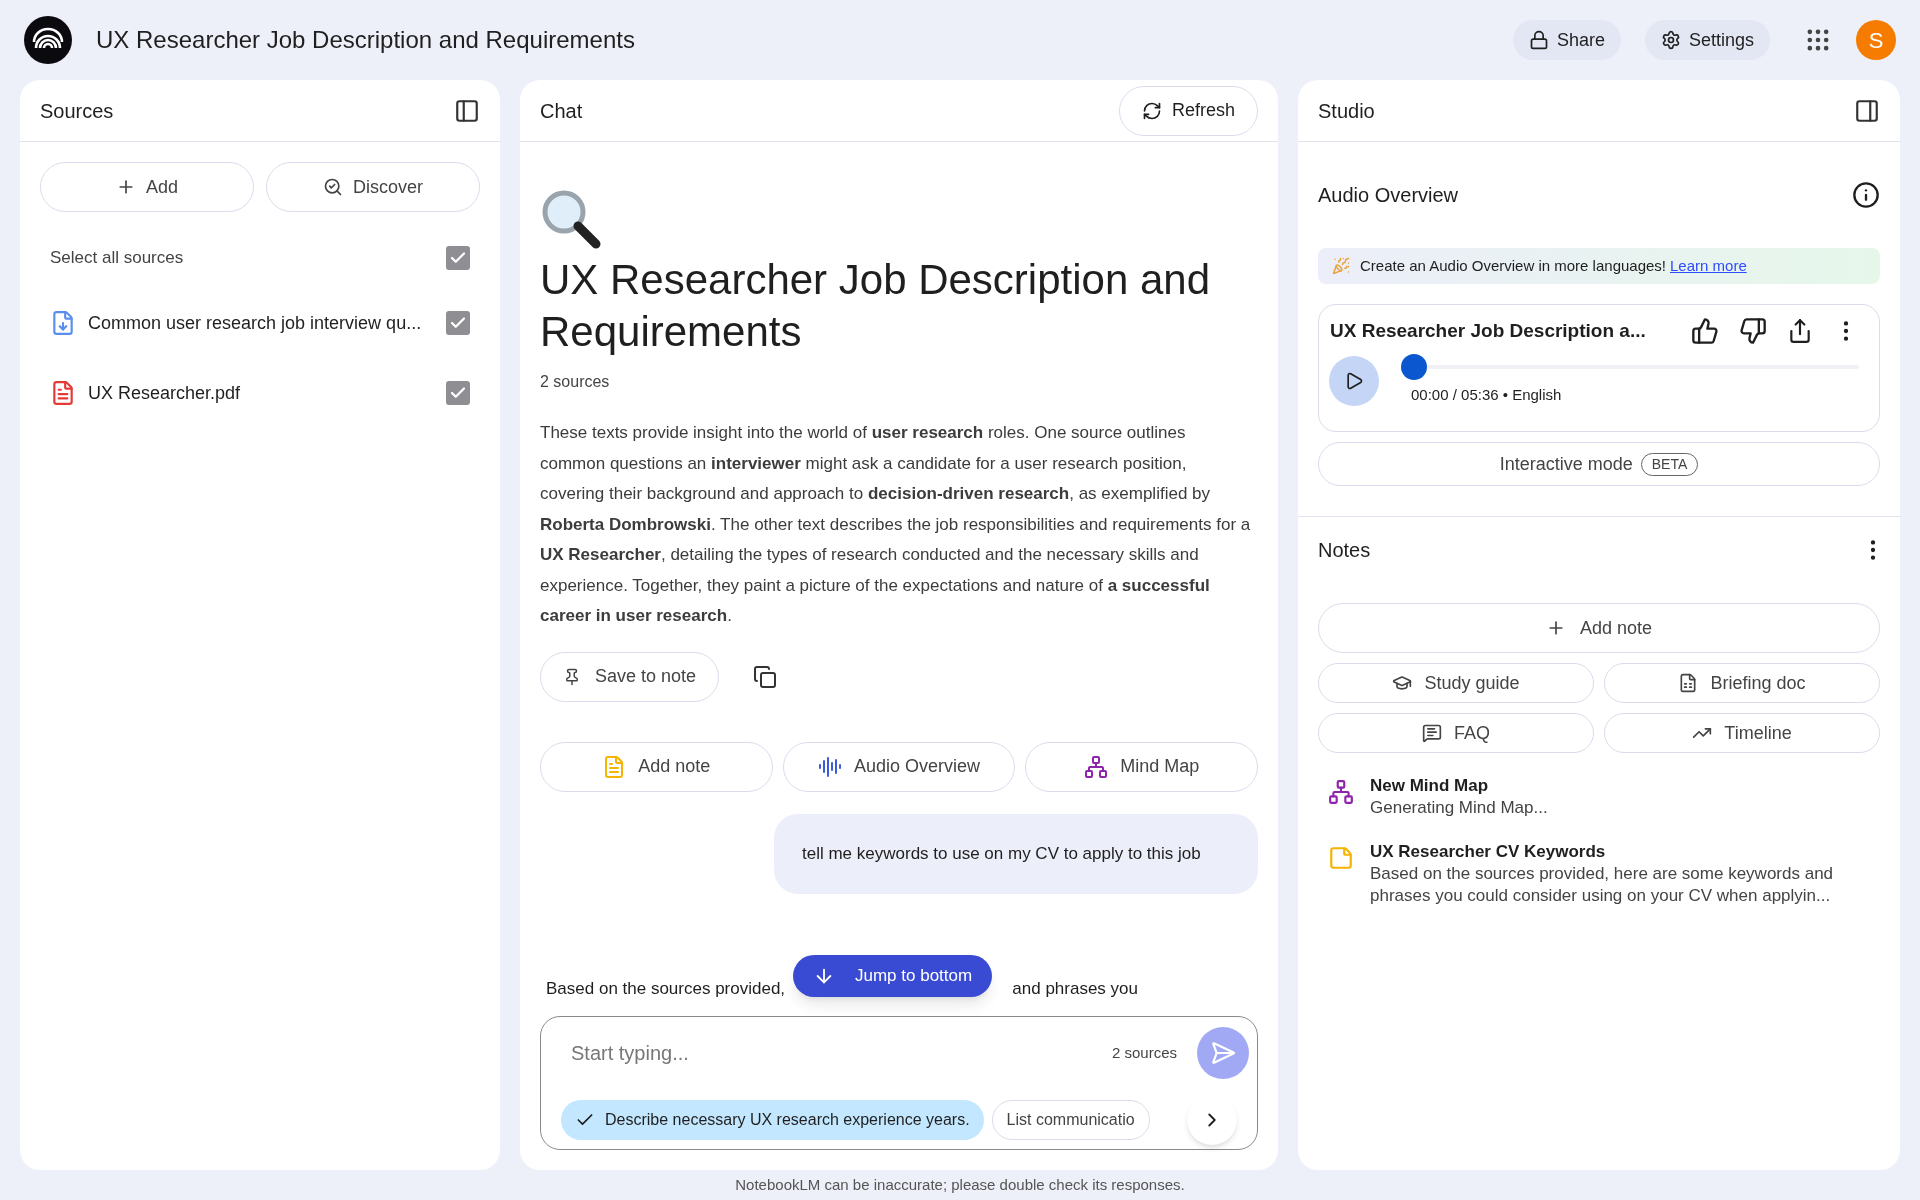  Describe the element at coordinates (1151, 110) in the screenshot. I see `refresh-icon` at that location.